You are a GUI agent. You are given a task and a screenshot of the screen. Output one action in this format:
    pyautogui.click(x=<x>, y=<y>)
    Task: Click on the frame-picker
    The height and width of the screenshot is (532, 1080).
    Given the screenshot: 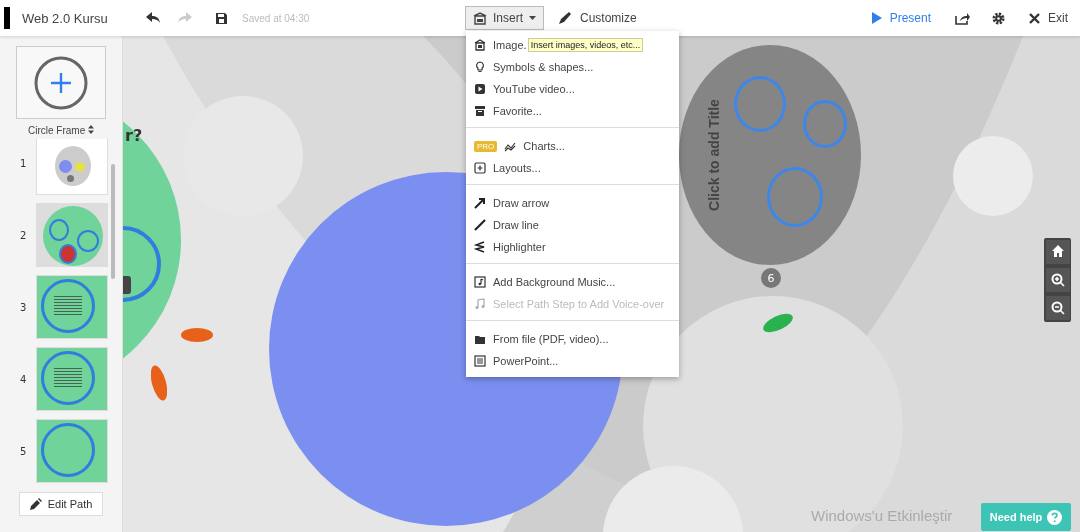 What is the action you would take?
    pyautogui.click(x=61, y=82)
    